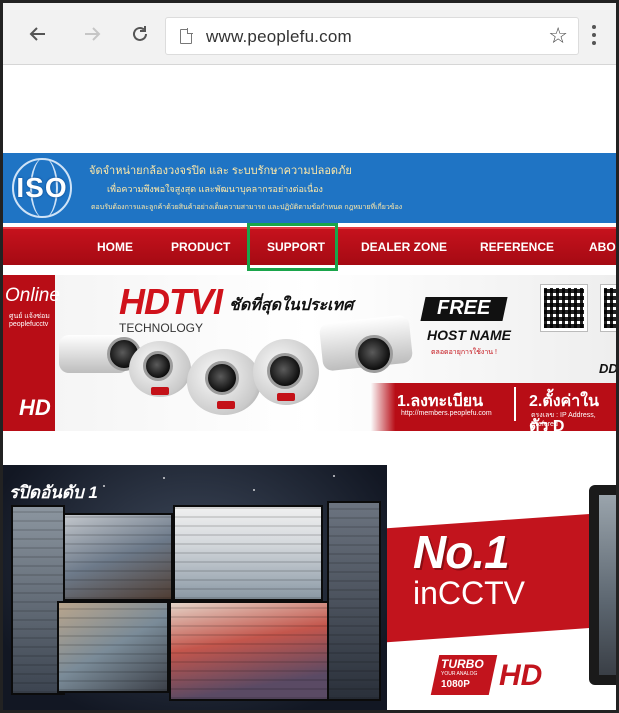  I want to click on reload-icon, so click(140, 34).